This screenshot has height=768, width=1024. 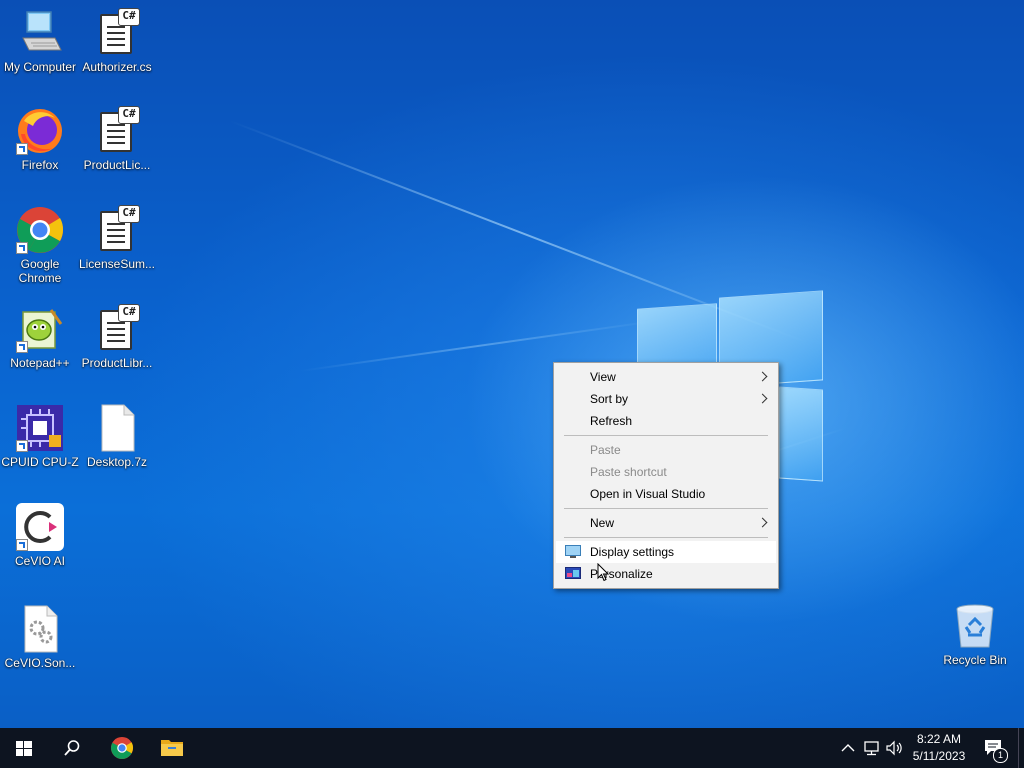 What do you see at coordinates (40, 33) in the screenshot?
I see `computer-icon` at bounding box center [40, 33].